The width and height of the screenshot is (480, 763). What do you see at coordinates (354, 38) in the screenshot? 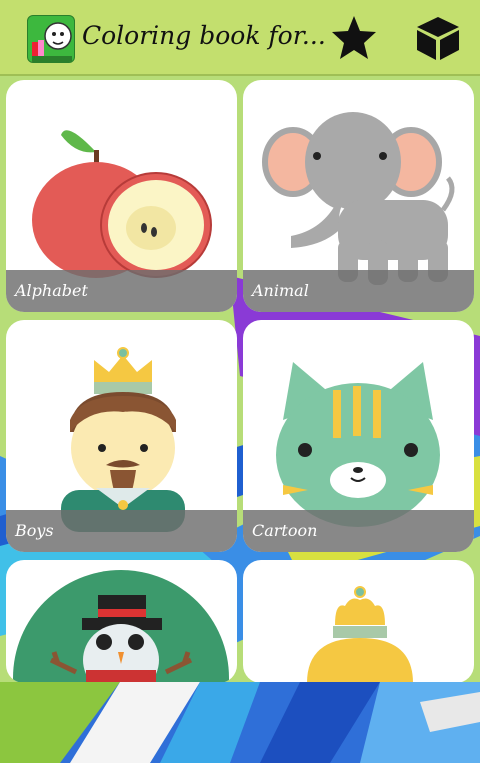
I see `star-icon` at bounding box center [354, 38].